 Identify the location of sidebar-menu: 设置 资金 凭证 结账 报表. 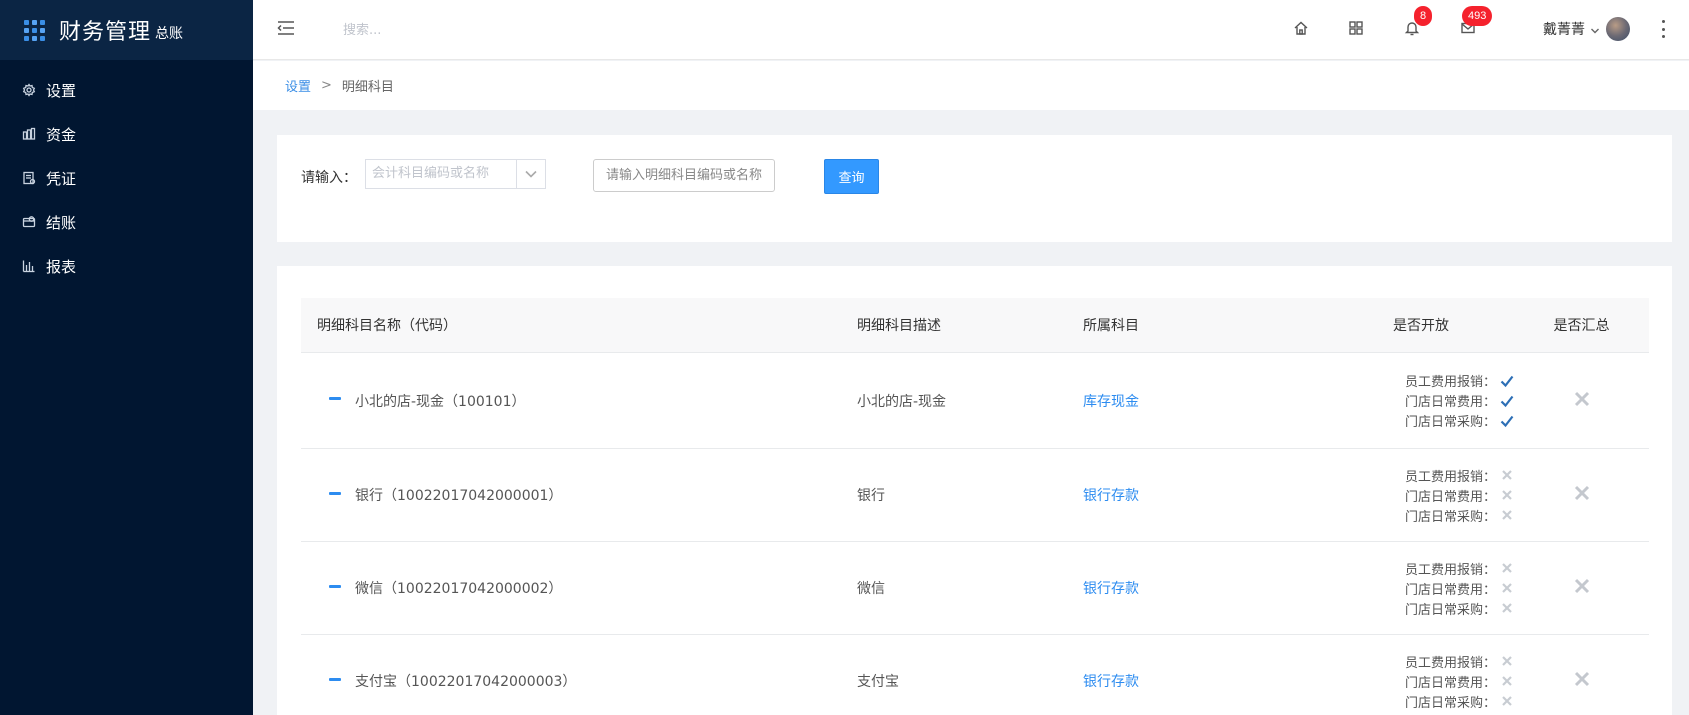
(126, 174).